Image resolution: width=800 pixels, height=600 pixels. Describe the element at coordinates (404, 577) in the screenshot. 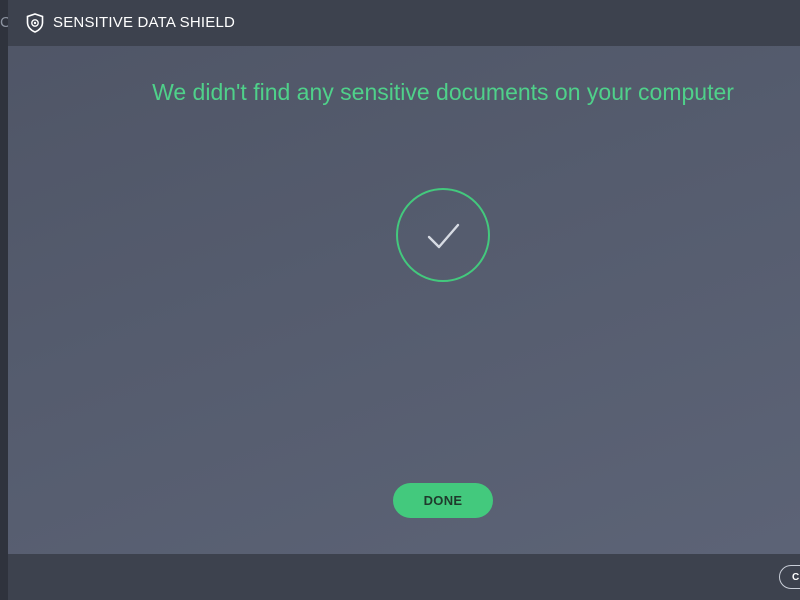

I see `footer-bar: C` at that location.